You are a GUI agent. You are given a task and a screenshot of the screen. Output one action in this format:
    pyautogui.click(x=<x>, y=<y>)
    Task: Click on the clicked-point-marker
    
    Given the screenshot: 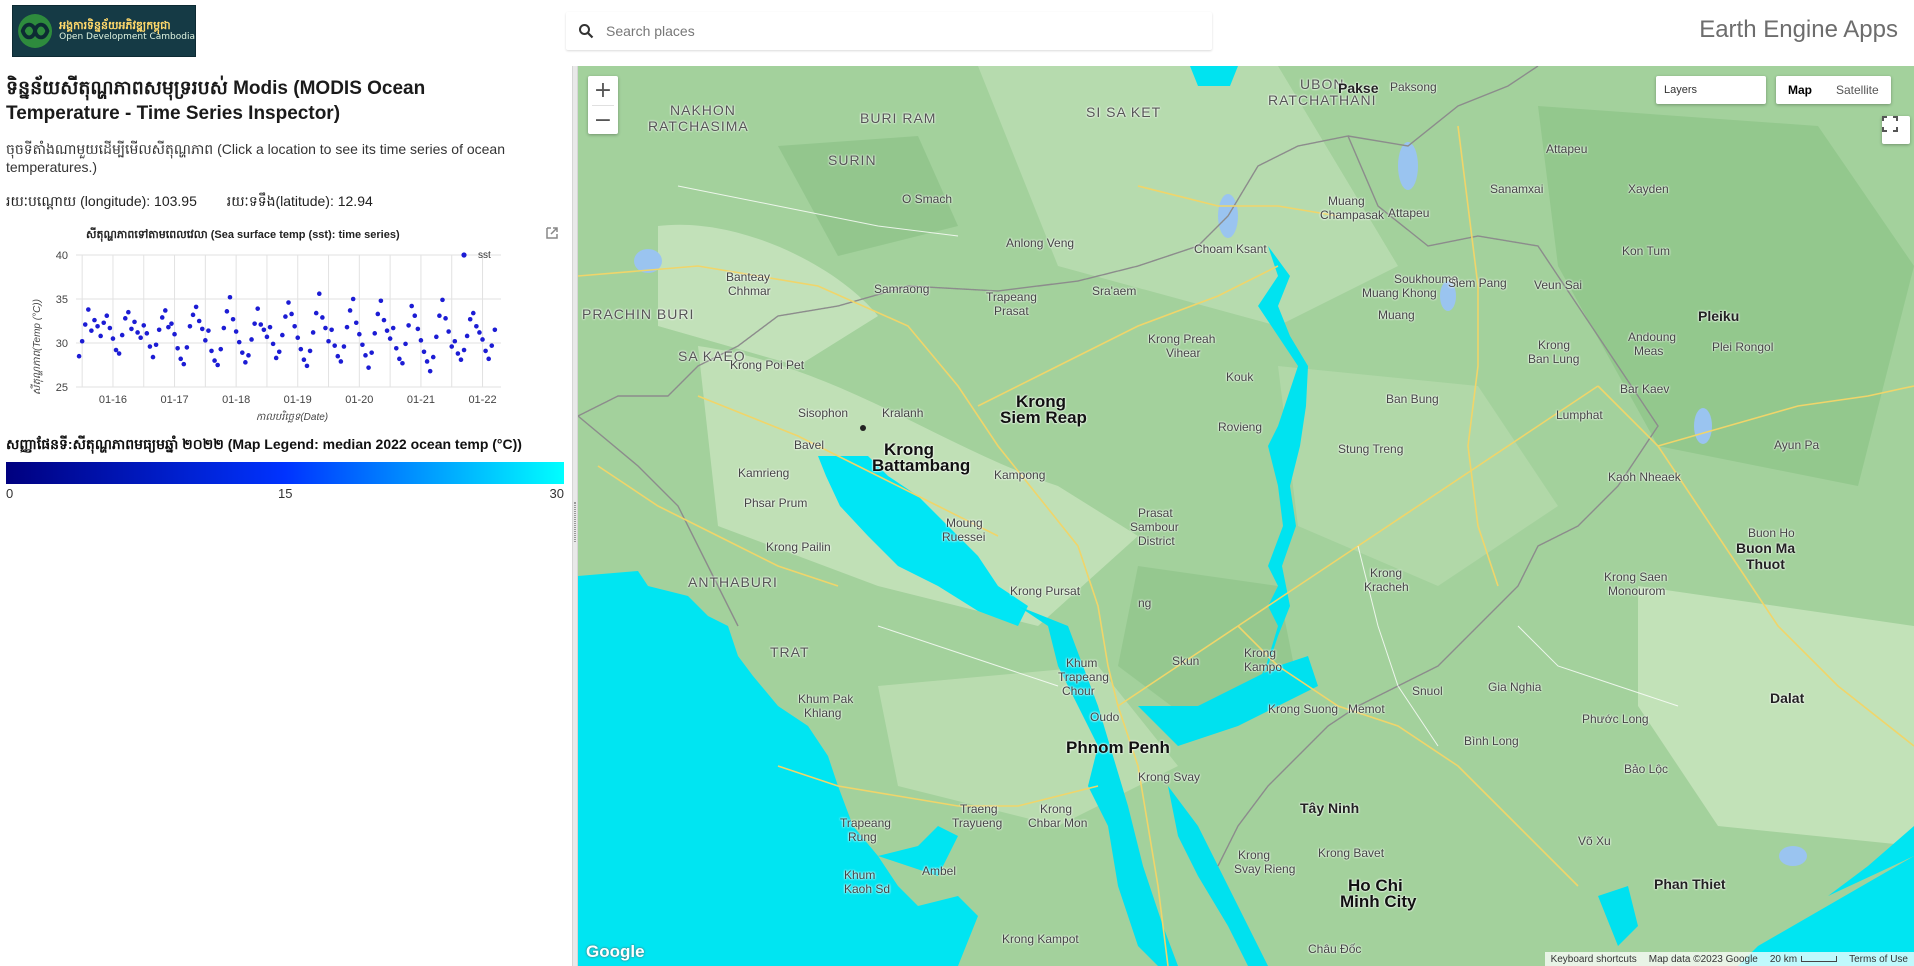 What is the action you would take?
    pyautogui.click(x=863, y=428)
    